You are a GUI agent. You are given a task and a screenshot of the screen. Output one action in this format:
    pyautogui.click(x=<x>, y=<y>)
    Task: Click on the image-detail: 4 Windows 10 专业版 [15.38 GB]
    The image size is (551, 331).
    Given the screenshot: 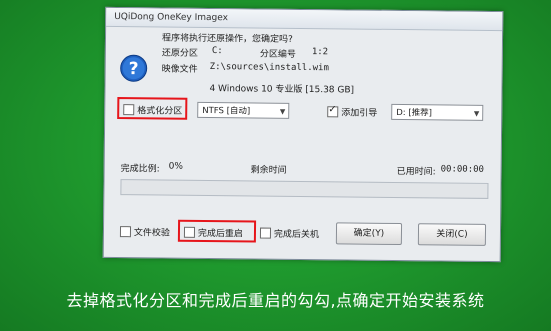 What is the action you would take?
    pyautogui.click(x=282, y=90)
    